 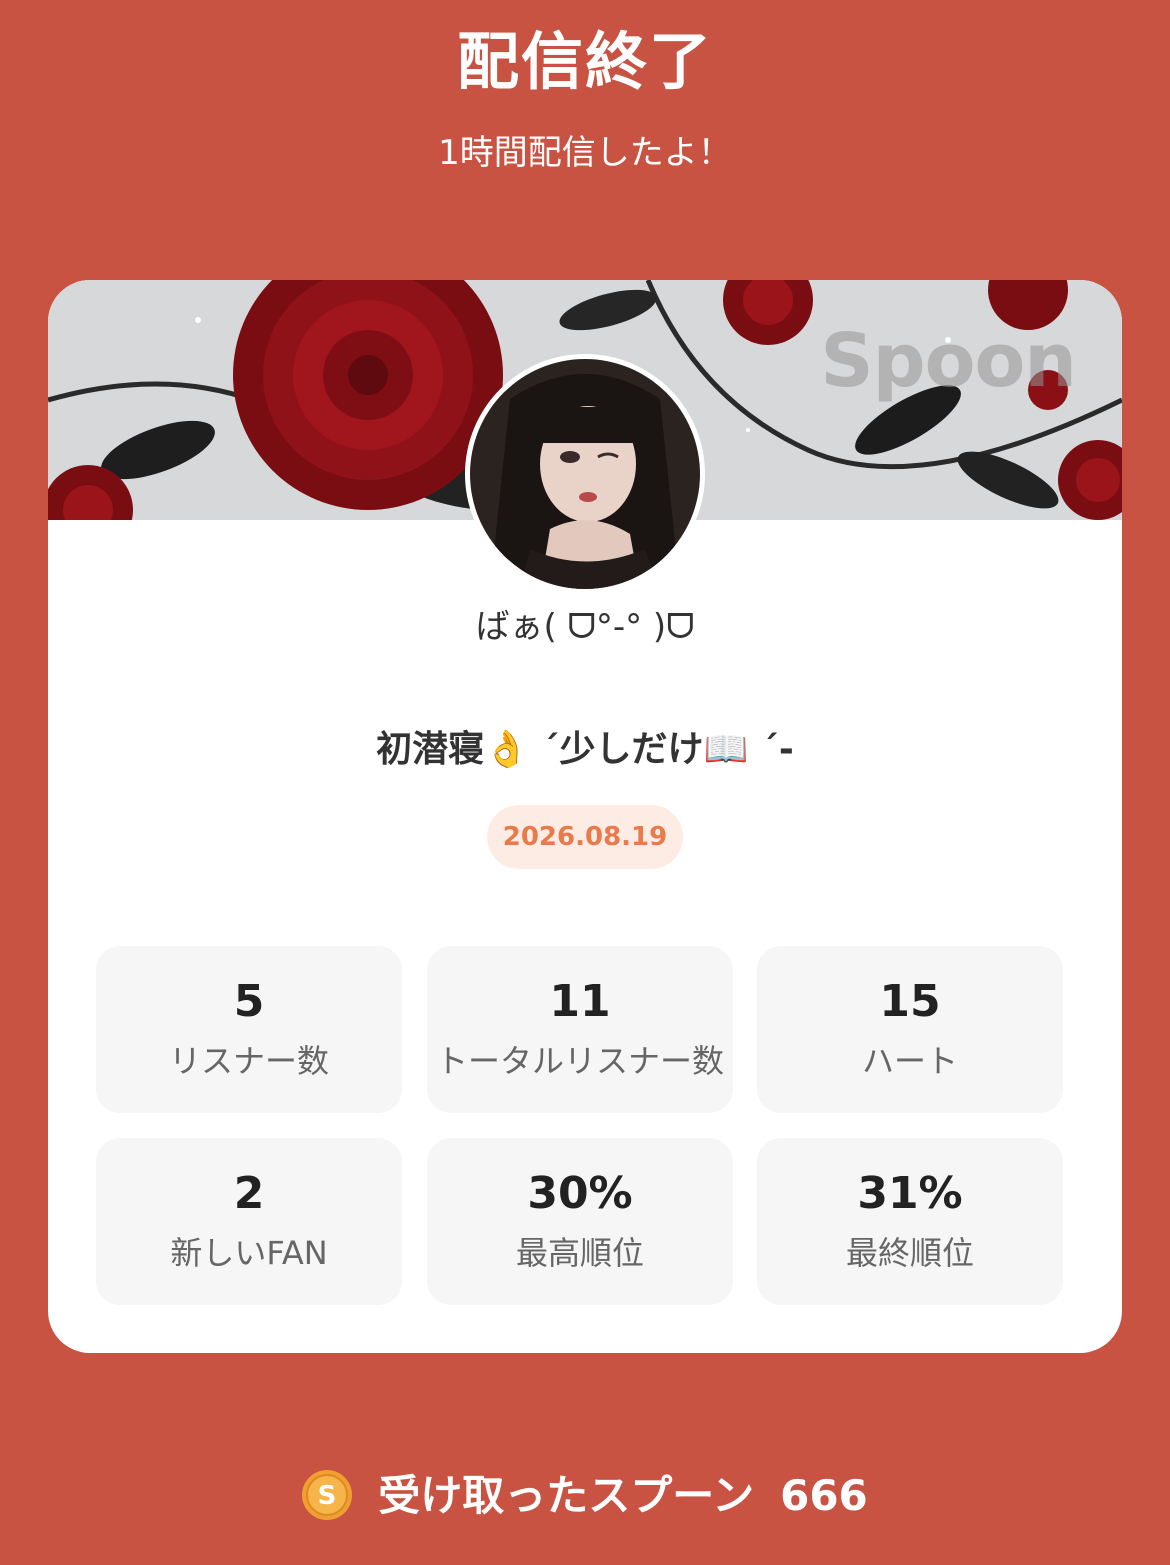 I want to click on stat-label: 最高順位, so click(x=579, y=1253).